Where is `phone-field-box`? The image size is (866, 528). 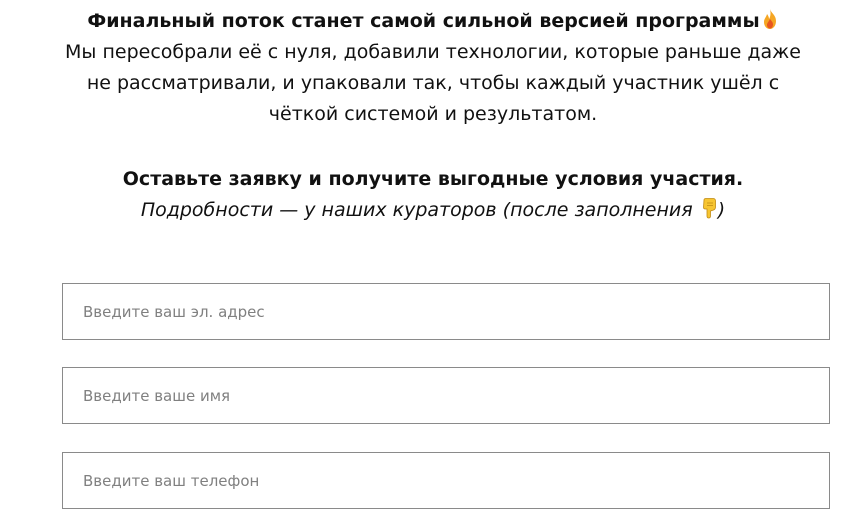
phone-field-box is located at coordinates (446, 480).